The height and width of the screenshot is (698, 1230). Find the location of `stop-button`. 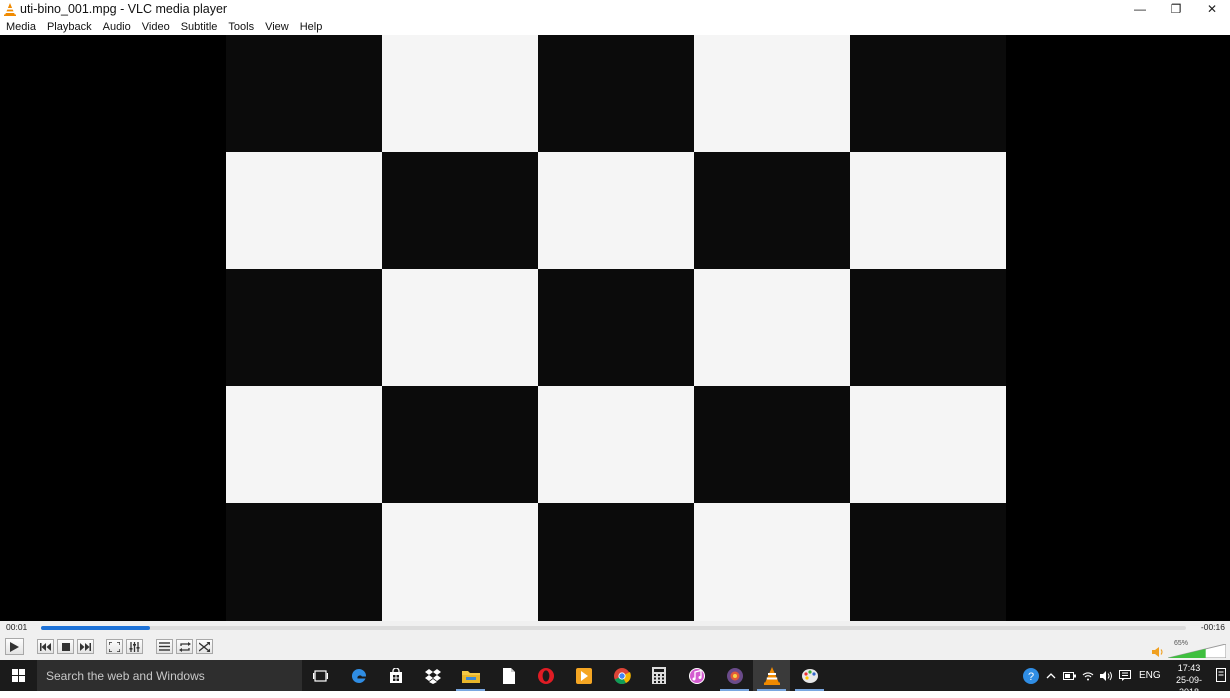

stop-button is located at coordinates (65, 646).